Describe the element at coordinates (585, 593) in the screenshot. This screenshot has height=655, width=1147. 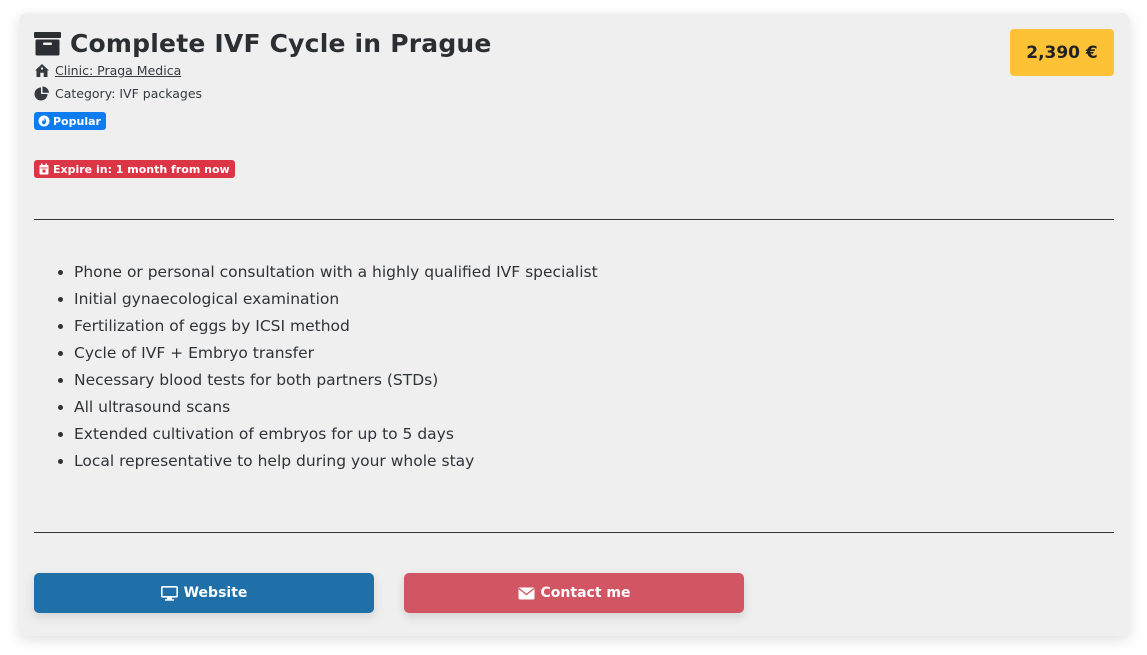
I see `contact-button-label: Contact me` at that location.